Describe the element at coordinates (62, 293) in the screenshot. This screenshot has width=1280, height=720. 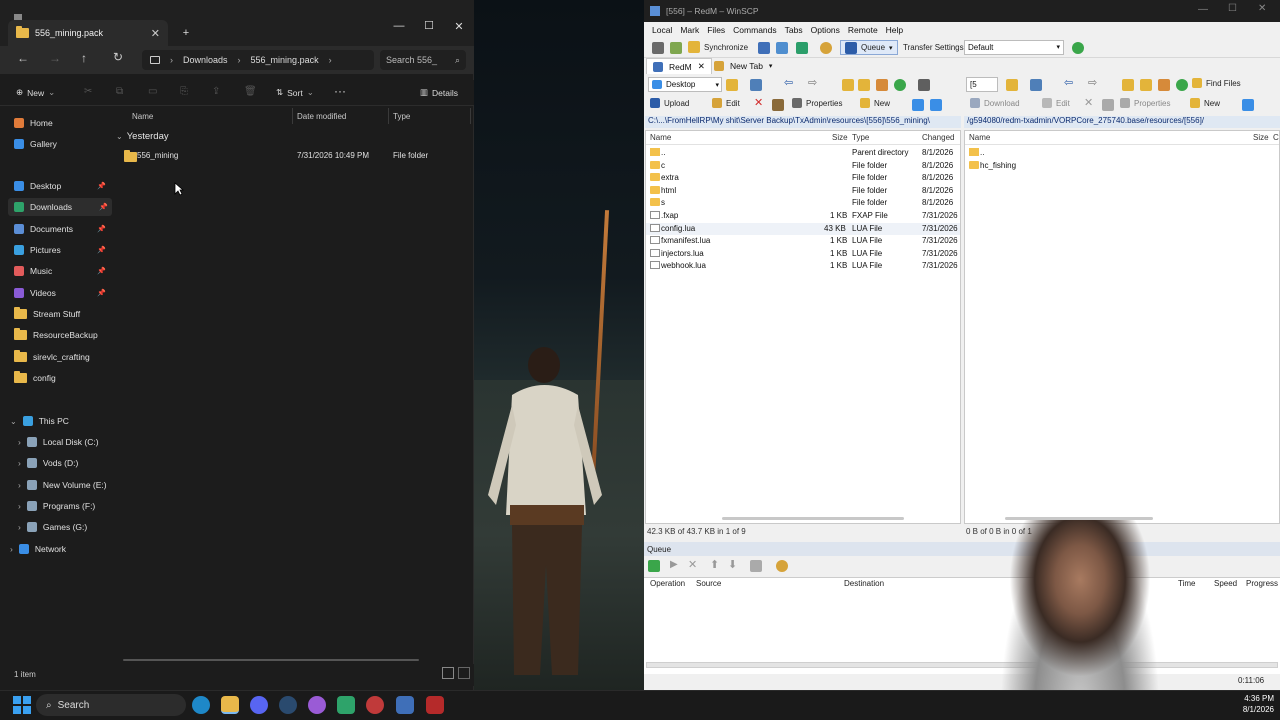
I see `sidebar-item-videos: Videos 📌` at that location.